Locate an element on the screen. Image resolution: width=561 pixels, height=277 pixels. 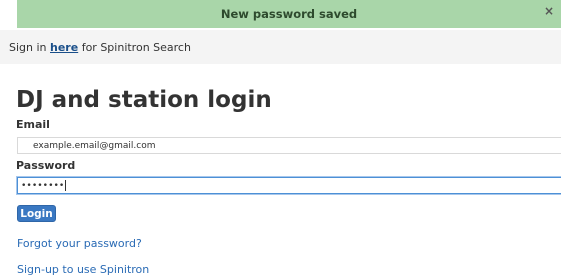
alert-message: New password saved is located at coordinates (289, 14).